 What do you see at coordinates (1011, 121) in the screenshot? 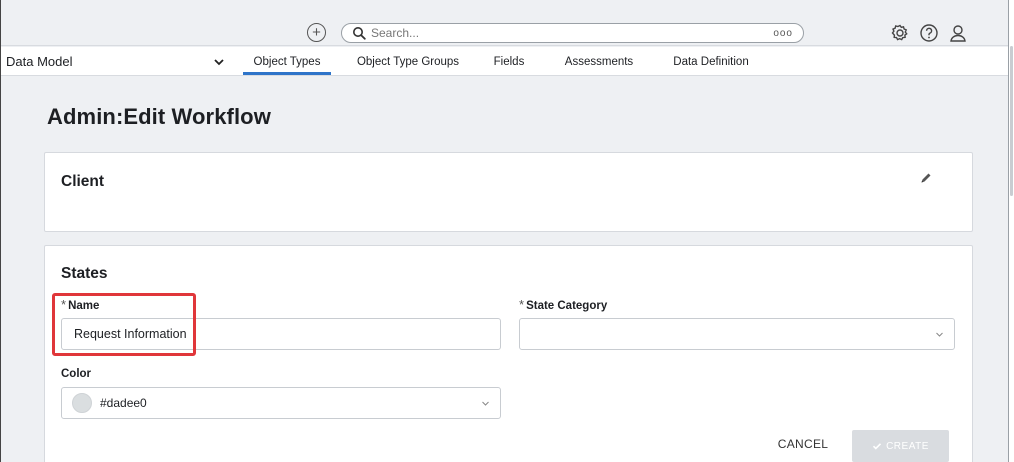
I see `scrollbar-thumb` at bounding box center [1011, 121].